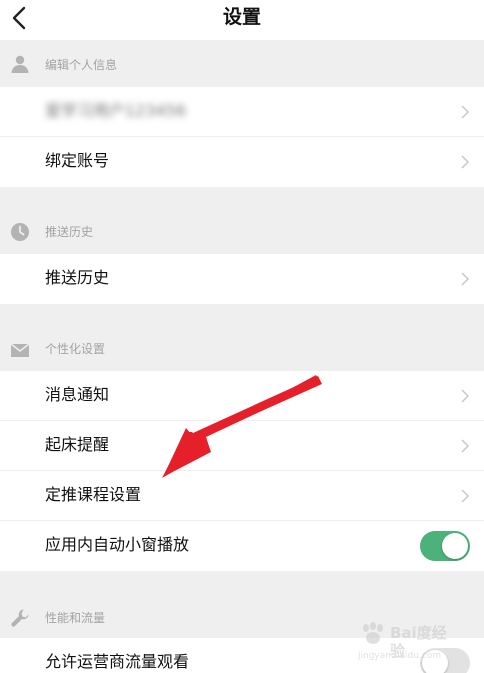 The width and height of the screenshot is (484, 673). I want to click on notifications-label: 消息通知, so click(77, 394).